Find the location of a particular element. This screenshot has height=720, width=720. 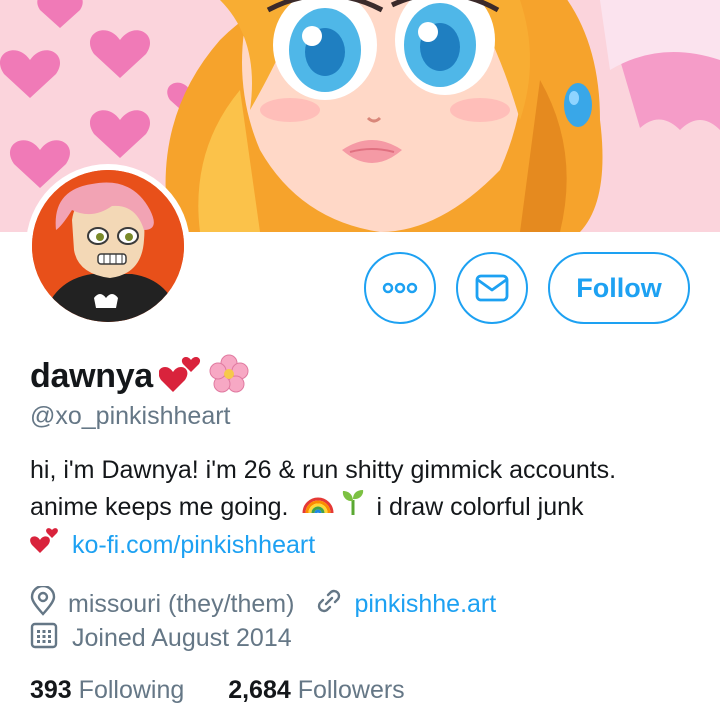

seedling-icon is located at coordinates (353, 507).